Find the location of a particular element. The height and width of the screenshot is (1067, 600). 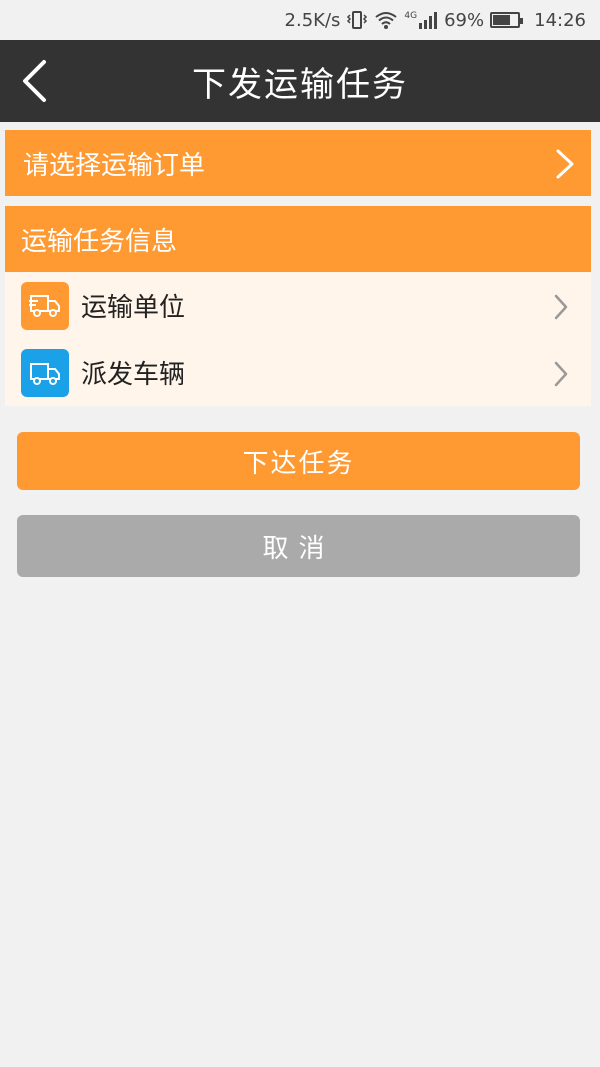

select-order-label: 请选择运输订单 is located at coordinates (114, 165).